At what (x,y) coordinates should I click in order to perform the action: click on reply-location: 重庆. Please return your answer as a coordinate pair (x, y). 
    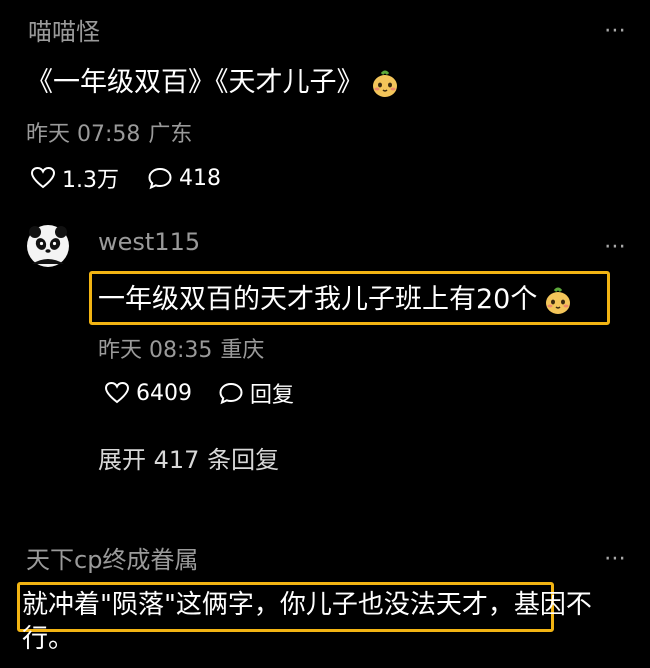
    Looking at the image, I should click on (242, 350).